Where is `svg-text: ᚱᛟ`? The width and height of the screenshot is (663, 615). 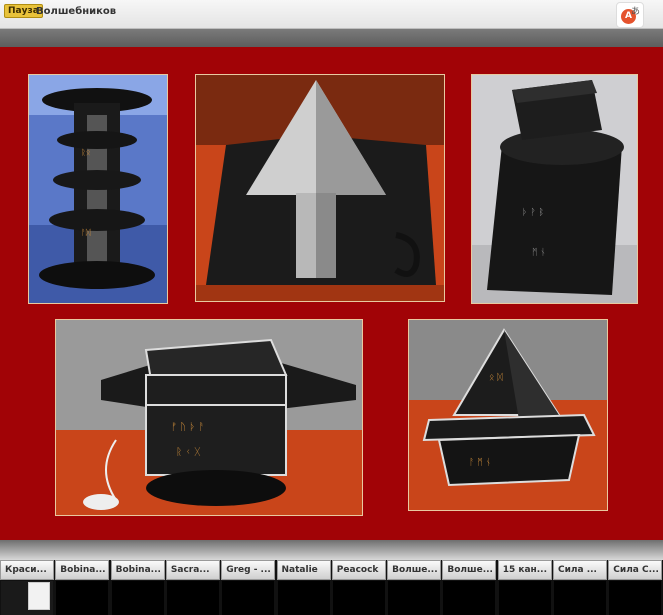
svg-text: ᚱᛟ is located at coordinates (86, 152).